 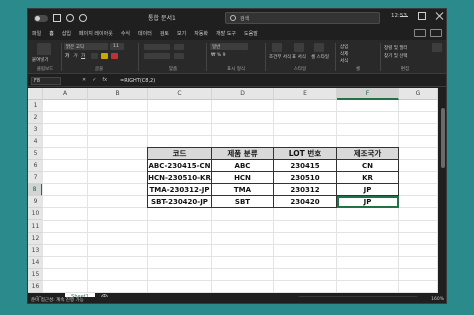 I want to click on row-header: 13, so click(x=35, y=251).